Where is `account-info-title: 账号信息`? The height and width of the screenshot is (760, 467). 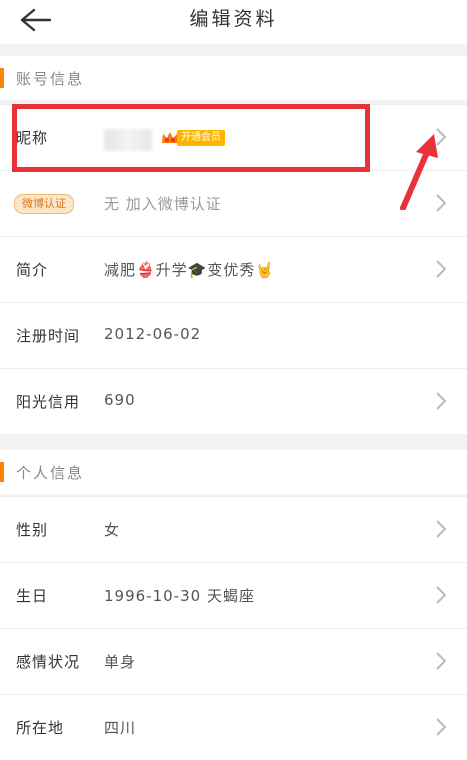
account-info-title: 账号信息 is located at coordinates (50, 79).